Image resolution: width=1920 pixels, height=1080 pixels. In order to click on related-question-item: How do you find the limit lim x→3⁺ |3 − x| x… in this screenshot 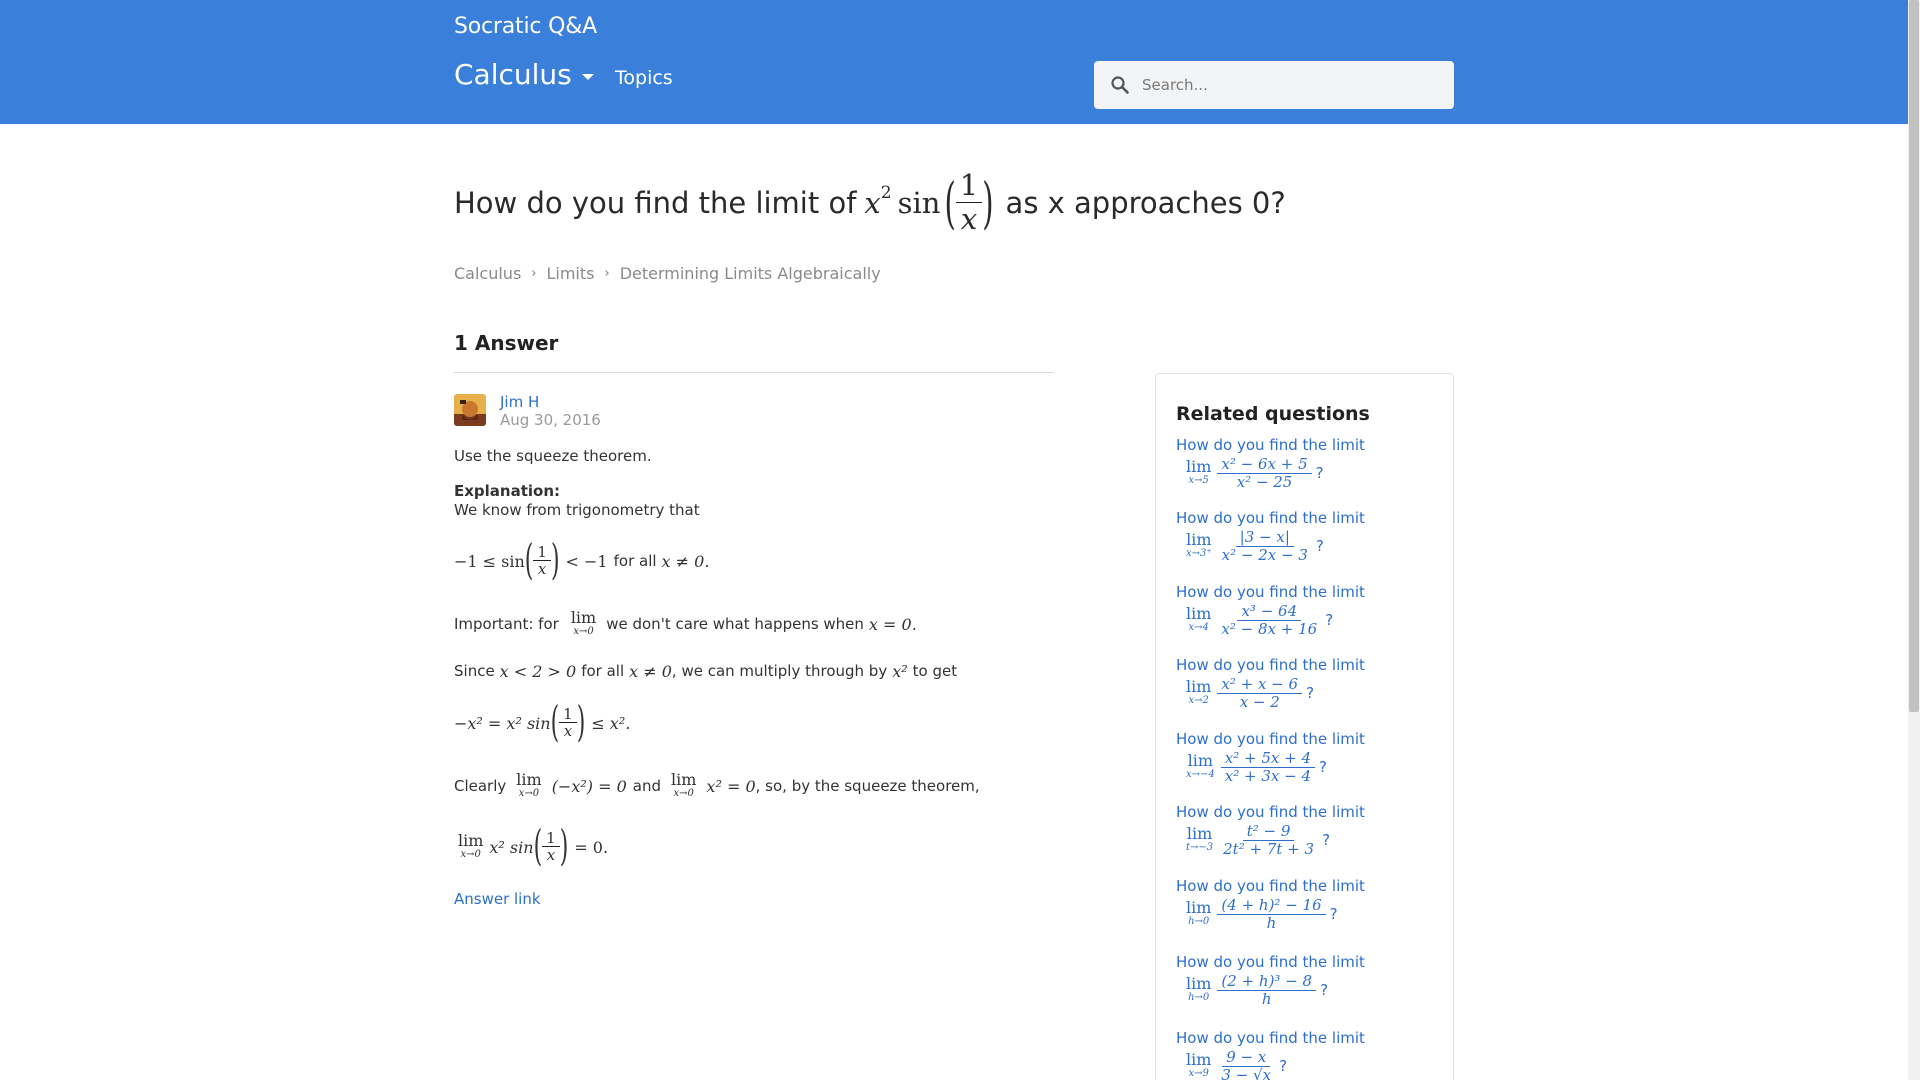, I will do `click(1311, 536)`.